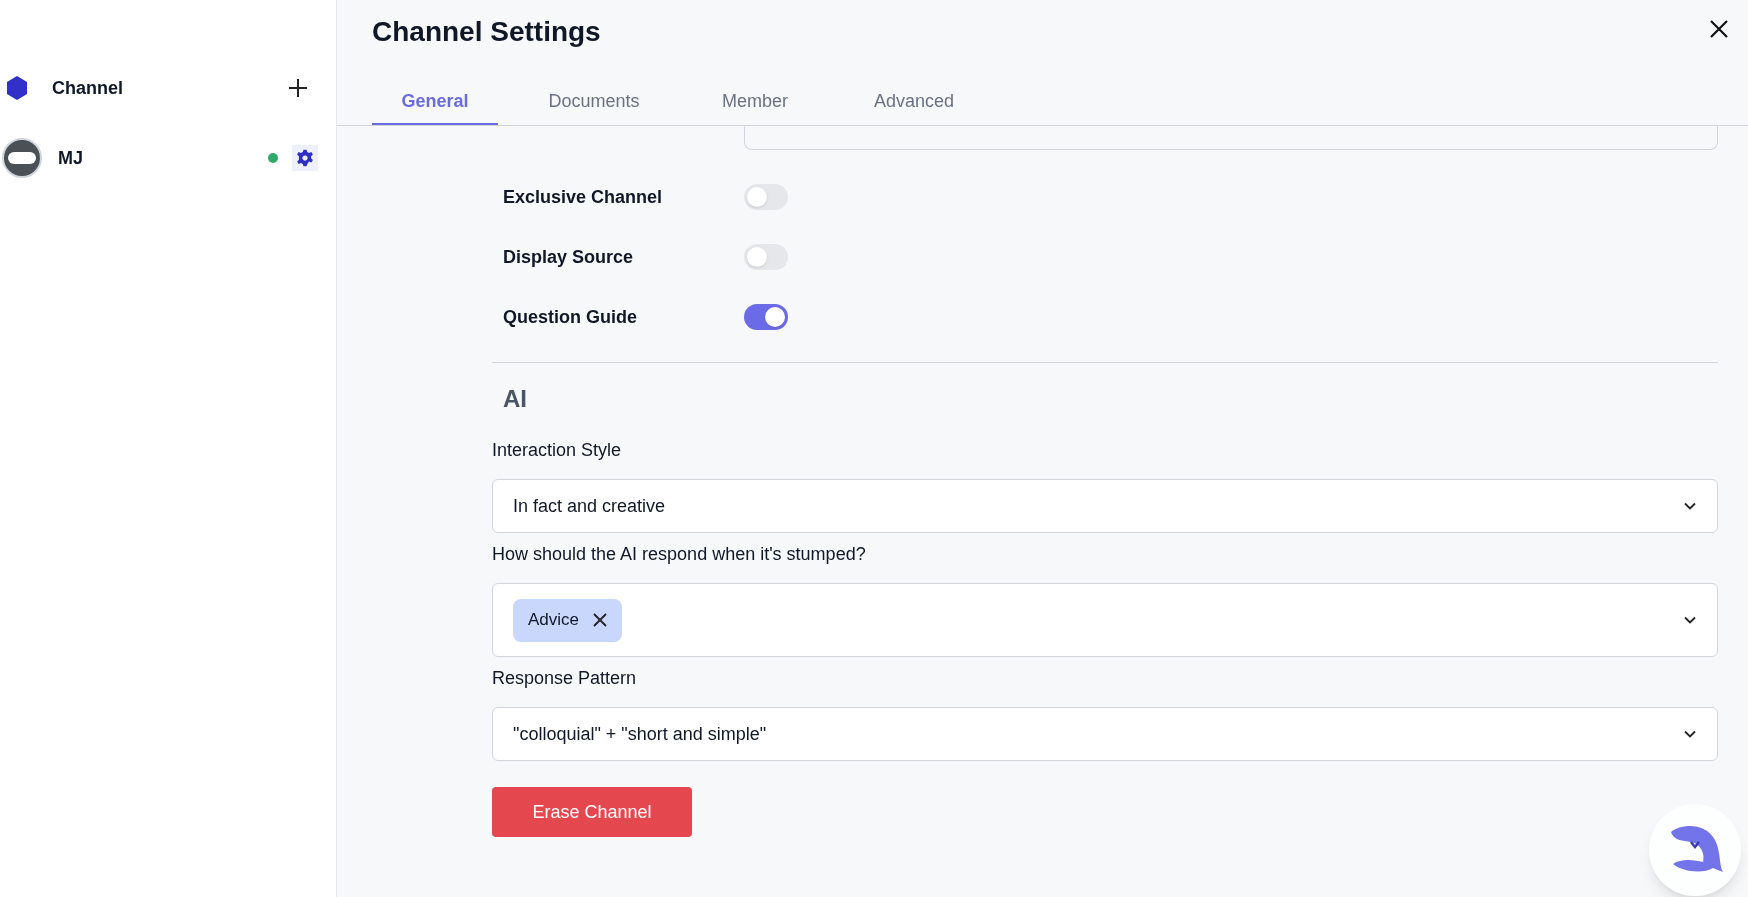 This screenshot has width=1748, height=897. What do you see at coordinates (70, 158) in the screenshot?
I see `channel-name: MJ` at bounding box center [70, 158].